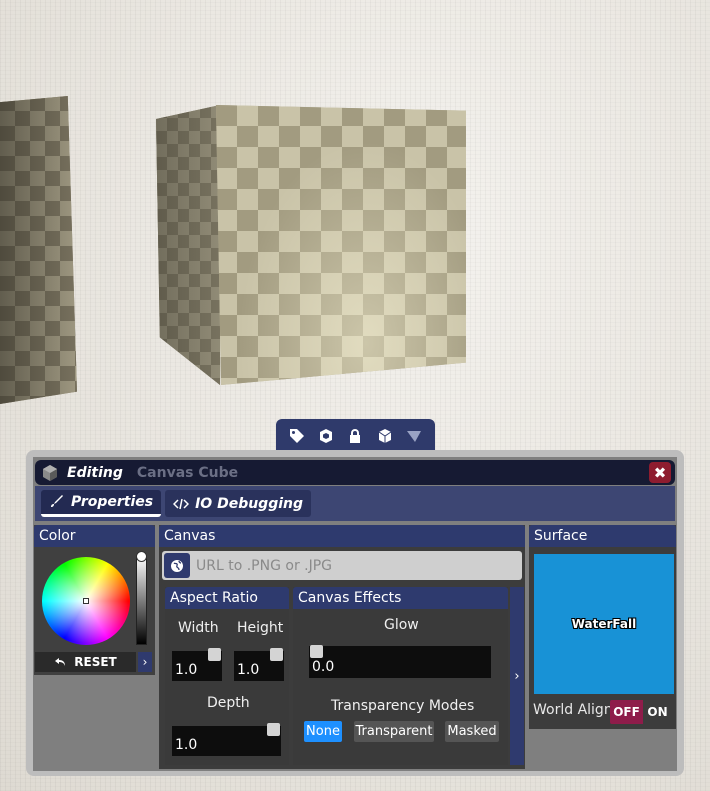 Image resolution: width=710 pixels, height=791 pixels. Describe the element at coordinates (400, 598) in the screenshot. I see `canvas-effects-header: Canvas Effects` at that location.